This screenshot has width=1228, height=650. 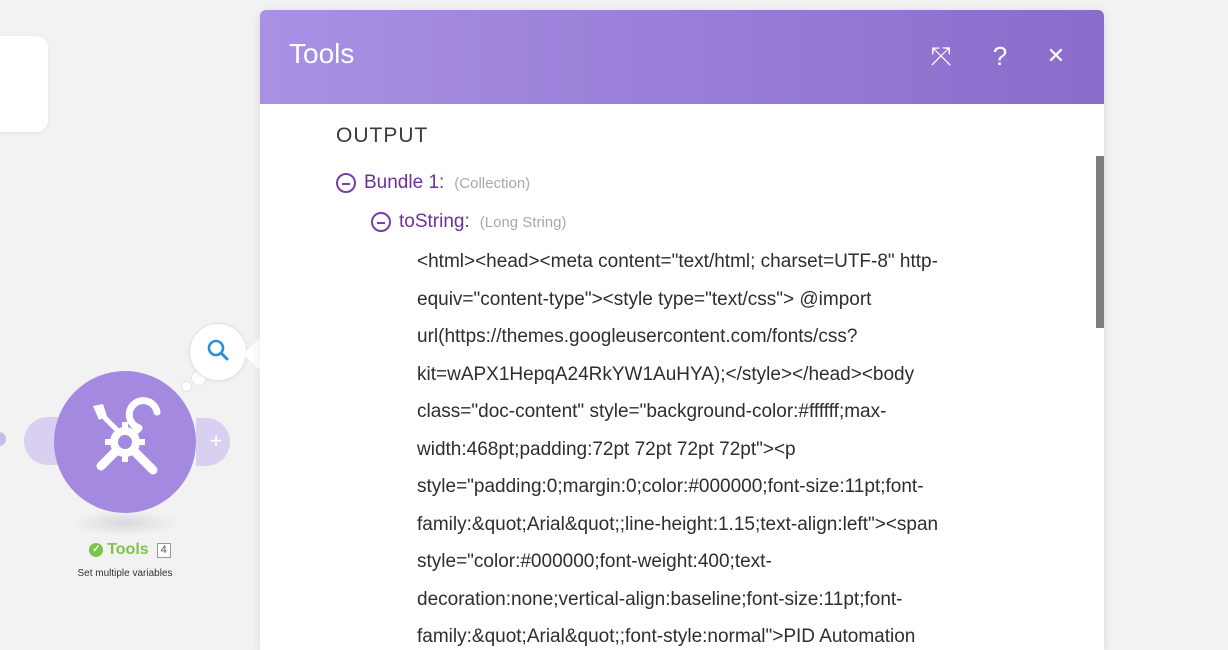 I want to click on search-icon, so click(x=218, y=352).